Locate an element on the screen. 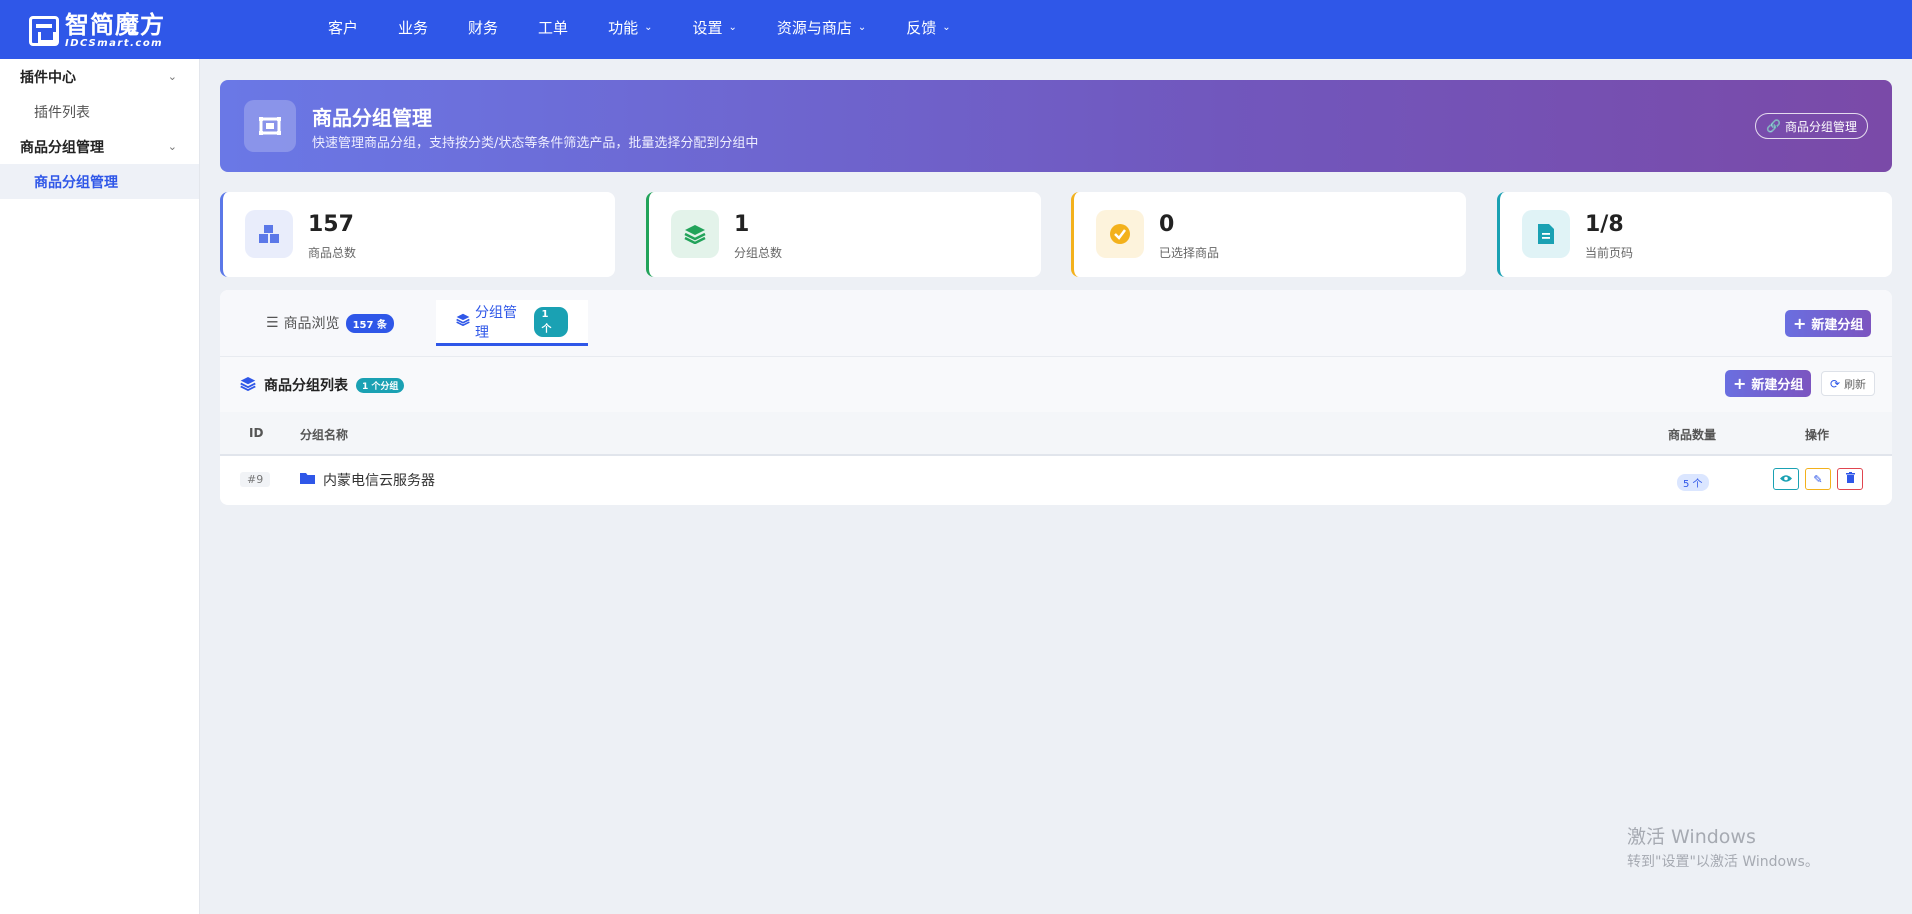  list-title-text: 商品分组列表 is located at coordinates (306, 386).